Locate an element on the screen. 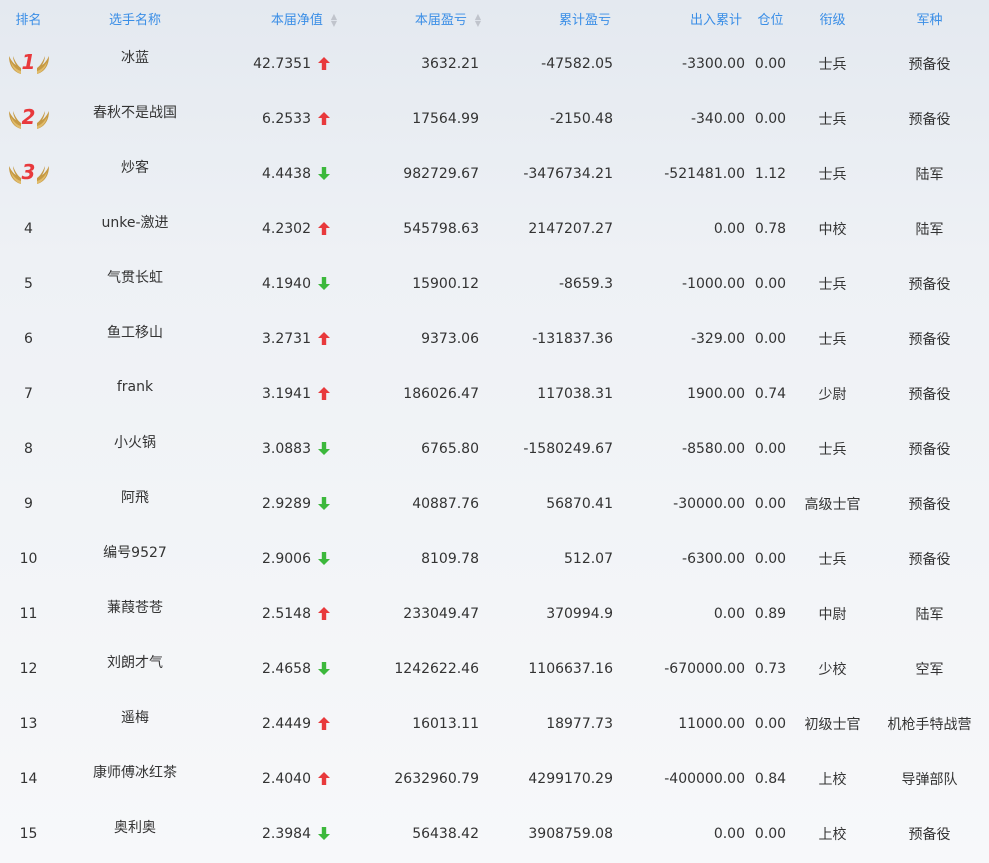 Image resolution: width=989 pixels, height=863 pixels. player-name-cell: 康师傅冰红茶 is located at coordinates (135, 778).